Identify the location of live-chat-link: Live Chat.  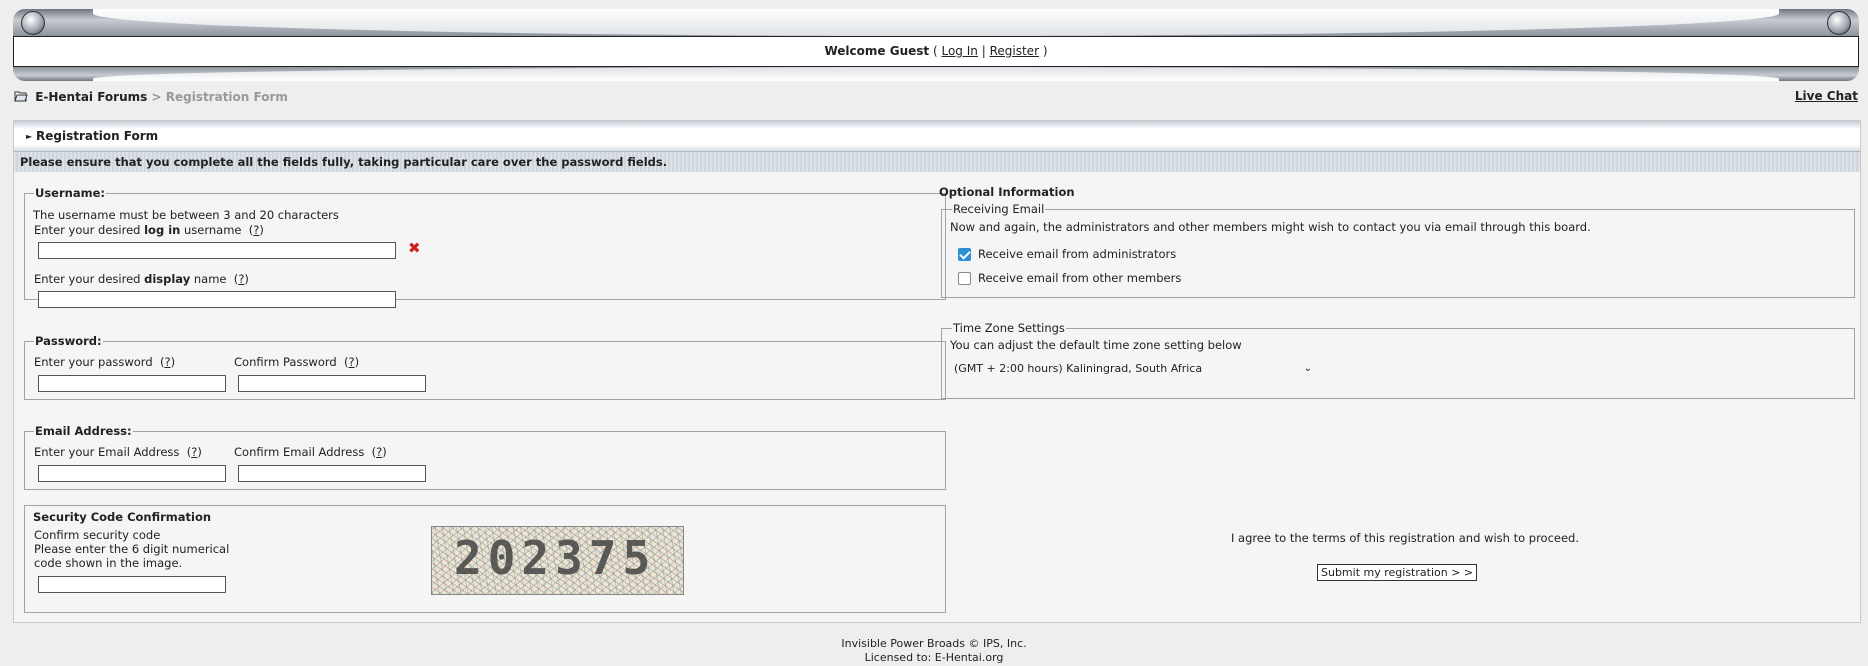
(1826, 96).